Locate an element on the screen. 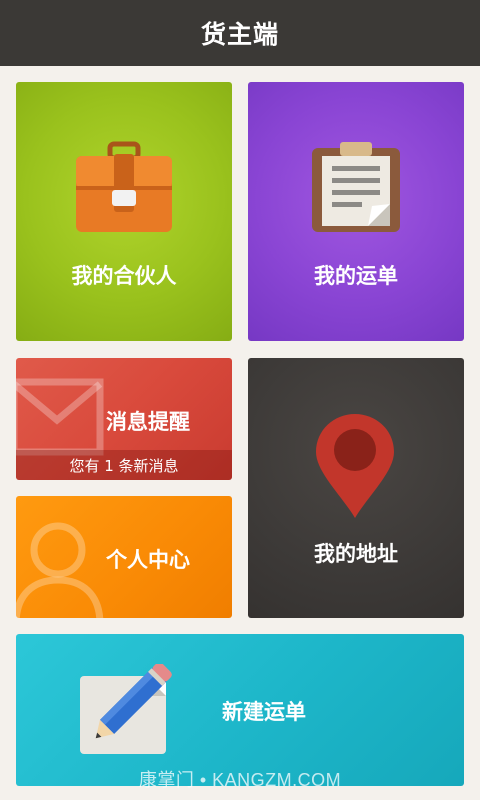 Image resolution: width=480 pixels, height=800 pixels. tile-label: 我的运单 is located at coordinates (356, 276).